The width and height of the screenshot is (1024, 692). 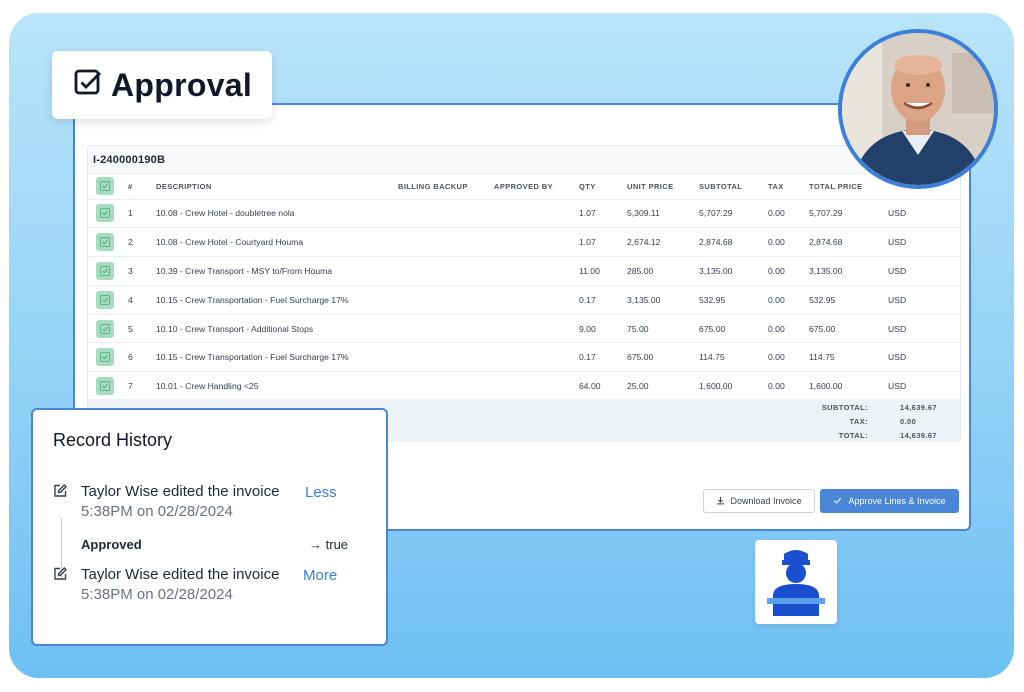 I want to click on row-qty: 9.00, so click(x=603, y=328).